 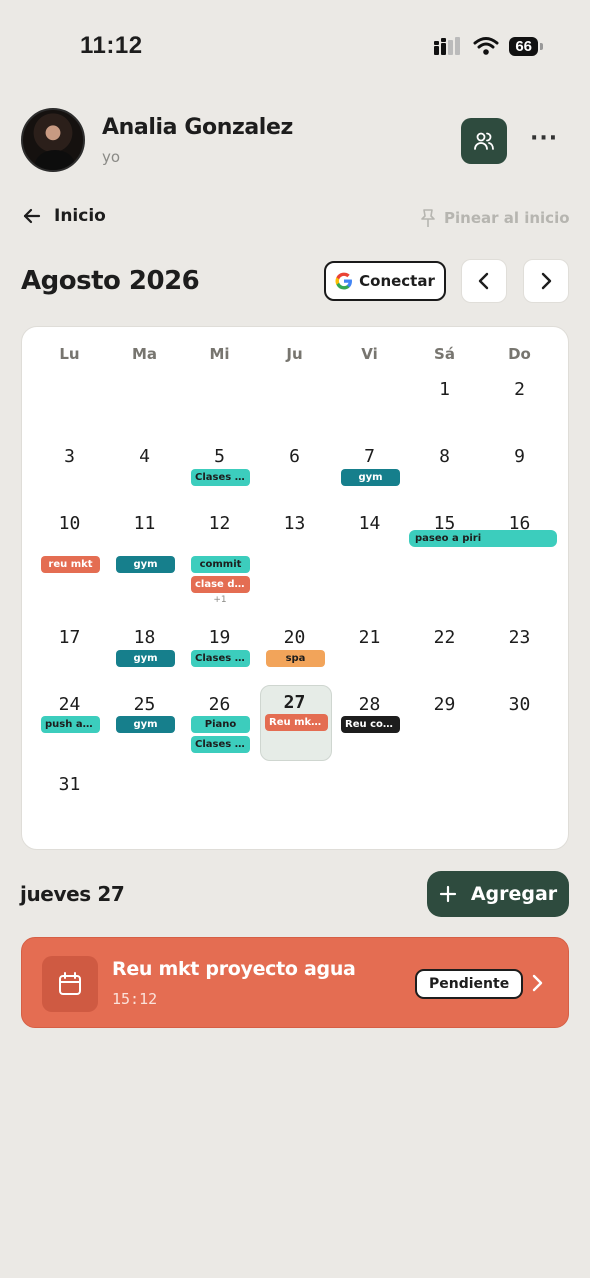 What do you see at coordinates (294, 702) in the screenshot?
I see `day-cell-today: 27` at bounding box center [294, 702].